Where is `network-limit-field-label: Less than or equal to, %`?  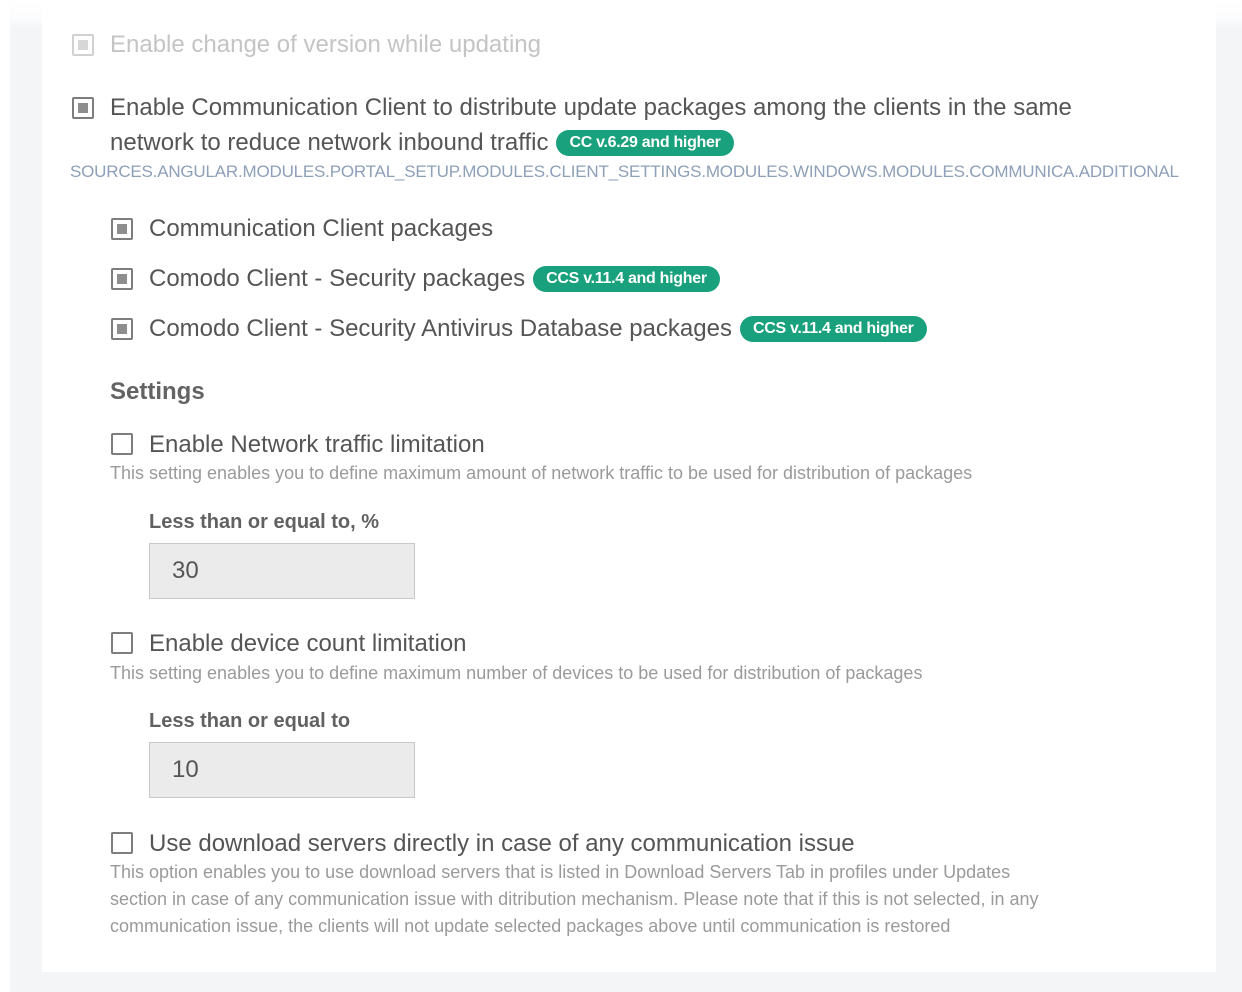 network-limit-field-label: Less than or equal to, % is located at coordinates (264, 522).